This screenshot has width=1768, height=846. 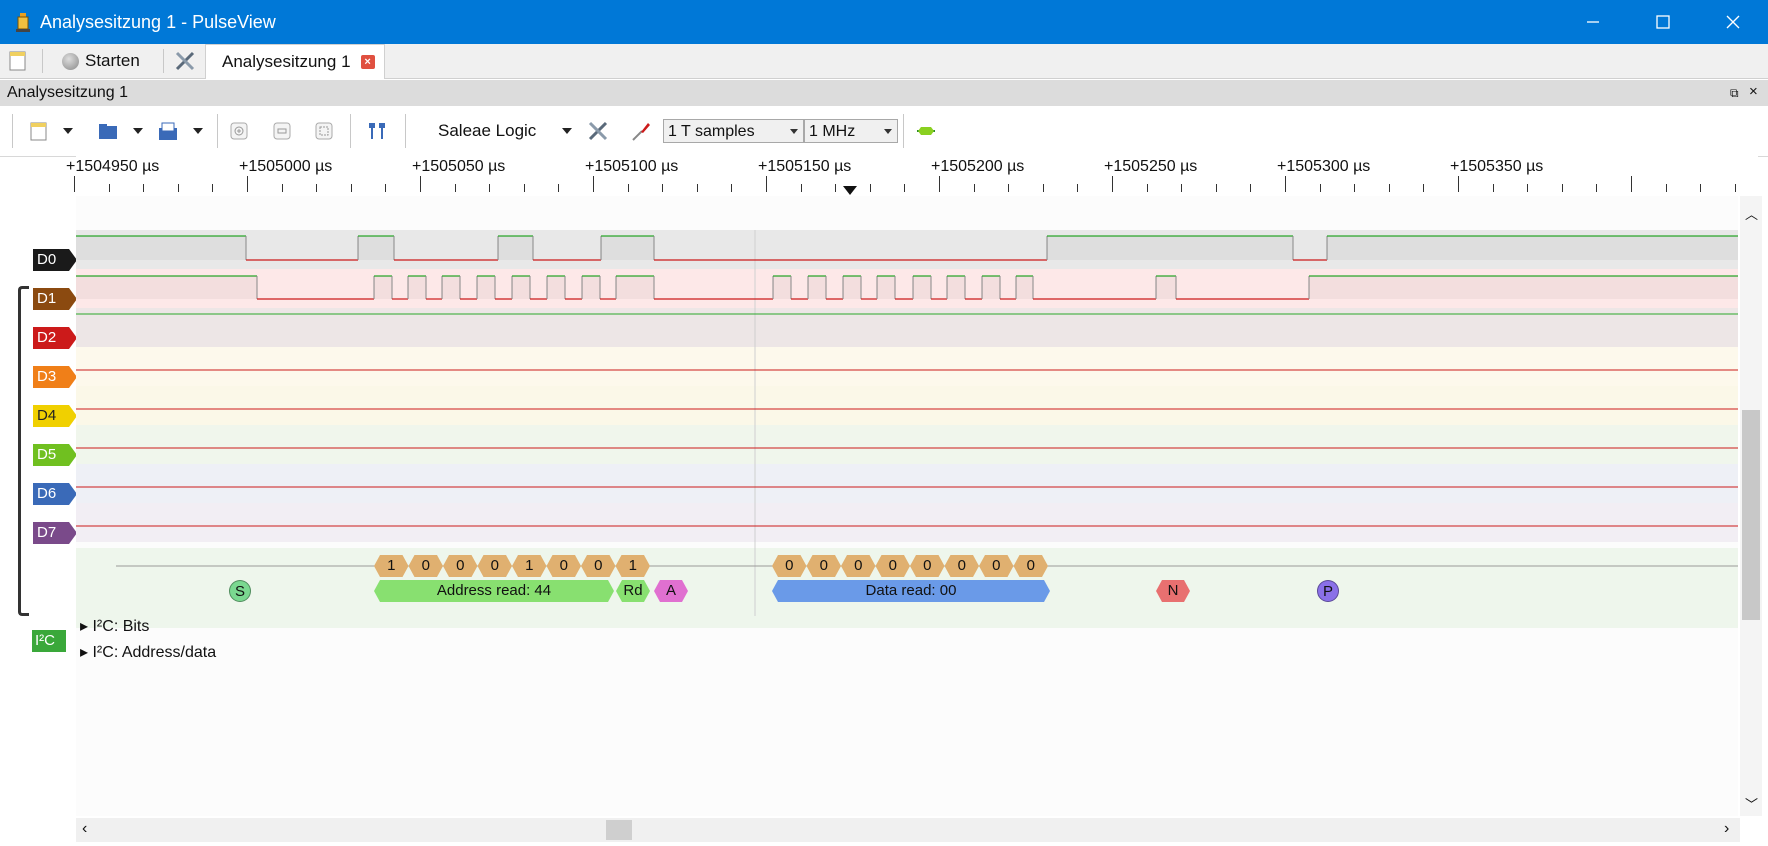 I want to click on dock-header: Analysesitzung 1 ⧉ ×, so click(x=884, y=93).